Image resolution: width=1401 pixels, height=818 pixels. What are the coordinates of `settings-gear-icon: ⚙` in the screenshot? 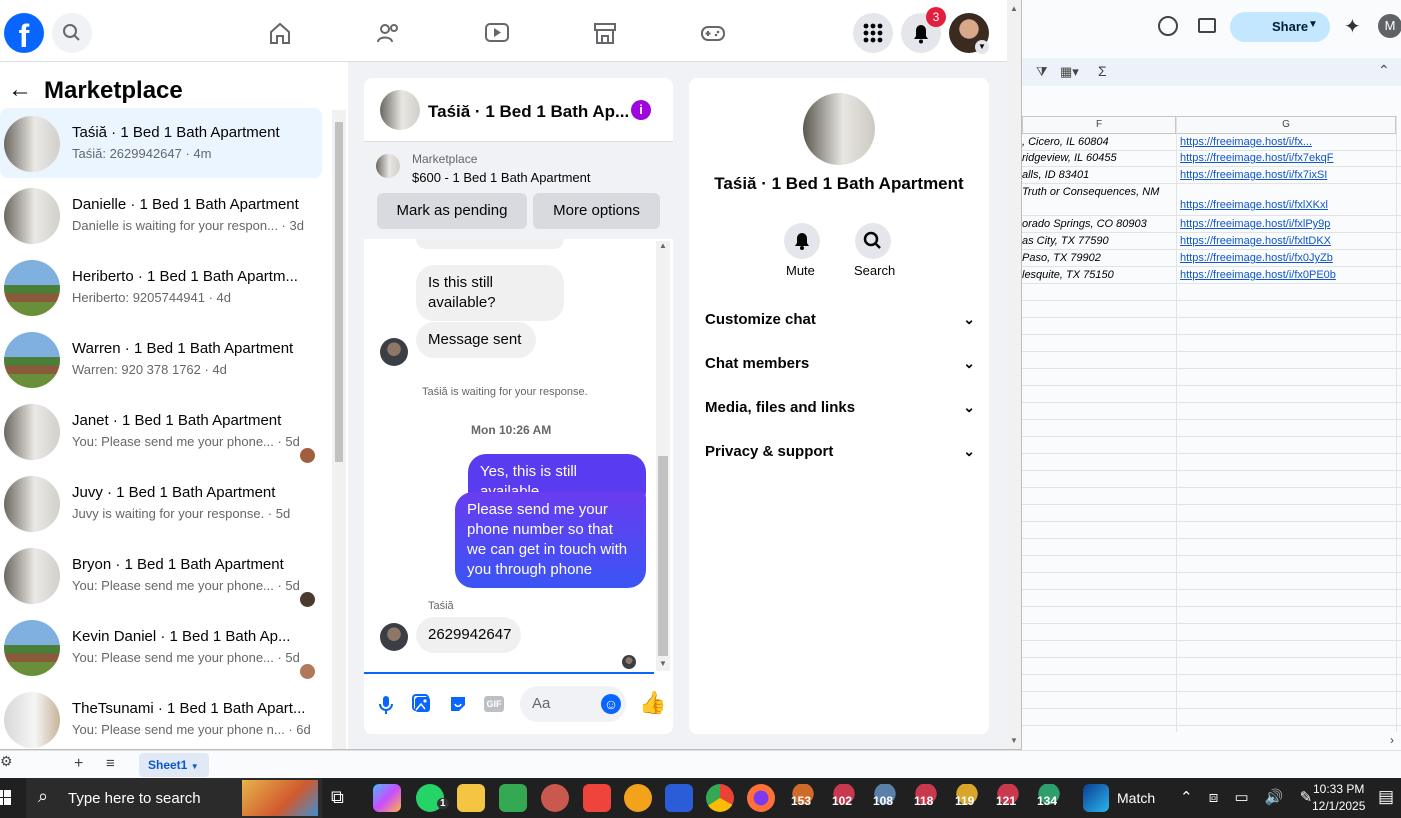 It's located at (6, 761).